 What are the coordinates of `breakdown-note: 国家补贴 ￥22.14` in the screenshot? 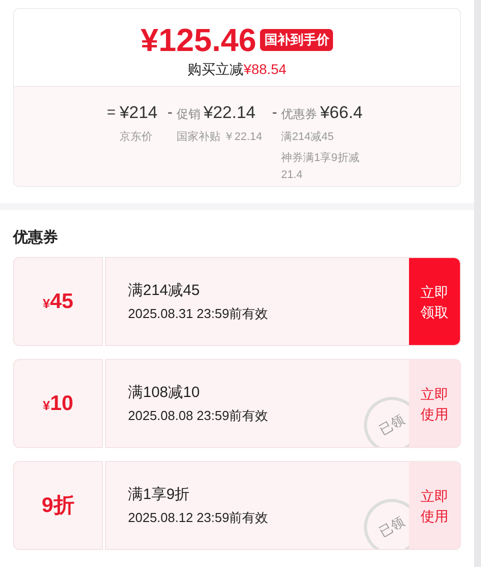 It's located at (219, 137).